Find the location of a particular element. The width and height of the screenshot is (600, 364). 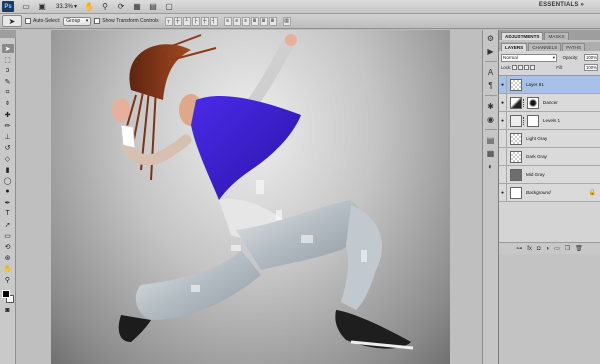

grid-icon: ▦ is located at coordinates (137, 6).